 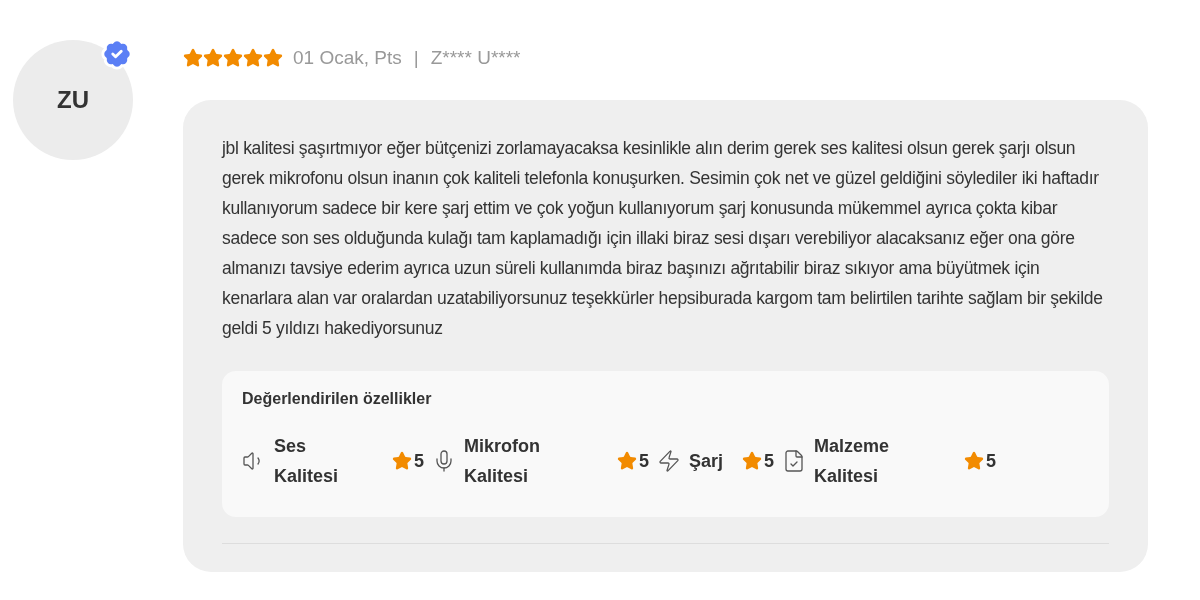 What do you see at coordinates (347, 57) in the screenshot?
I see `review-date: 01 Ocak, Pts` at bounding box center [347, 57].